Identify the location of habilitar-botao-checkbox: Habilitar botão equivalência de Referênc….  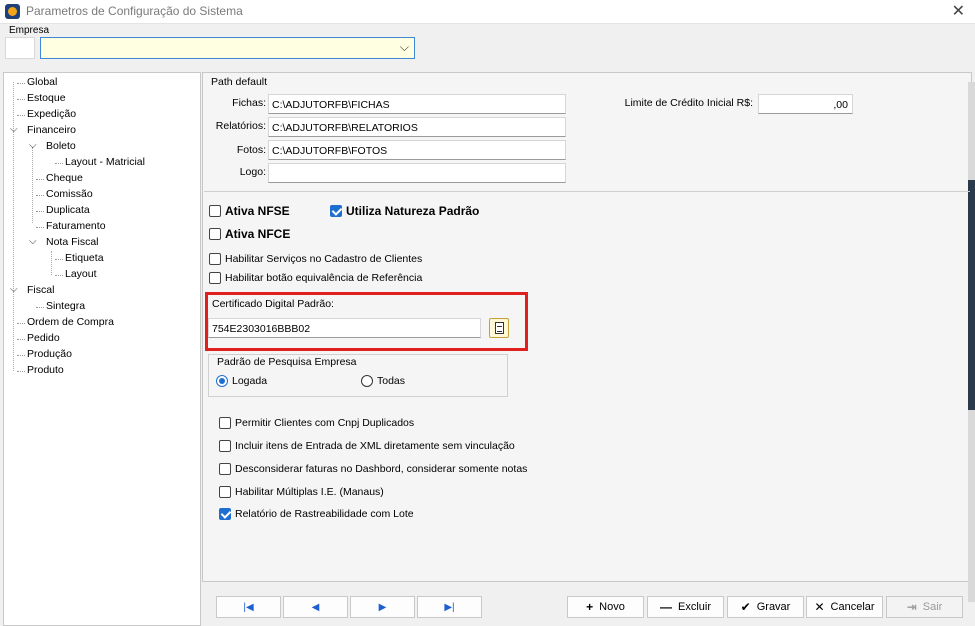
(315, 278).